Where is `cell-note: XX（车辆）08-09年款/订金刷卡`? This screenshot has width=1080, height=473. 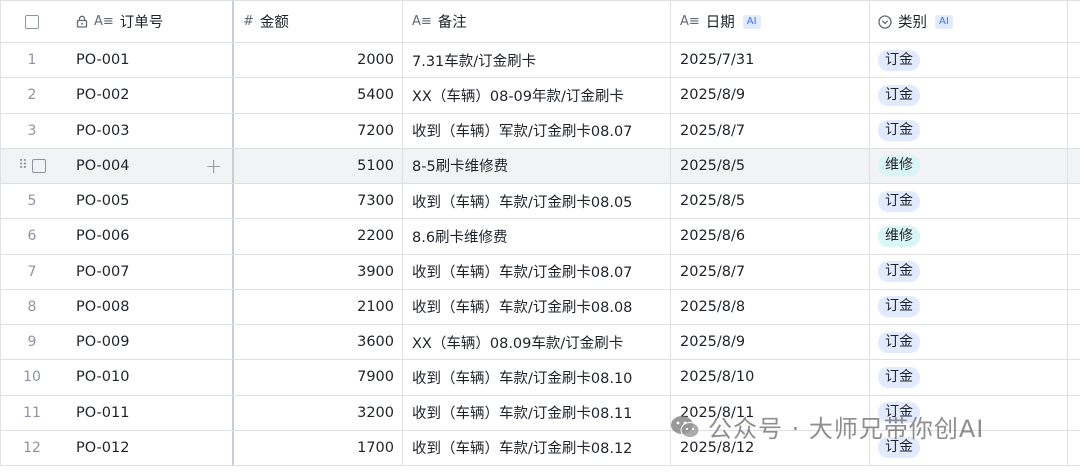 cell-note: XX（车辆）08-09年款/订金刷卡 is located at coordinates (537, 95).